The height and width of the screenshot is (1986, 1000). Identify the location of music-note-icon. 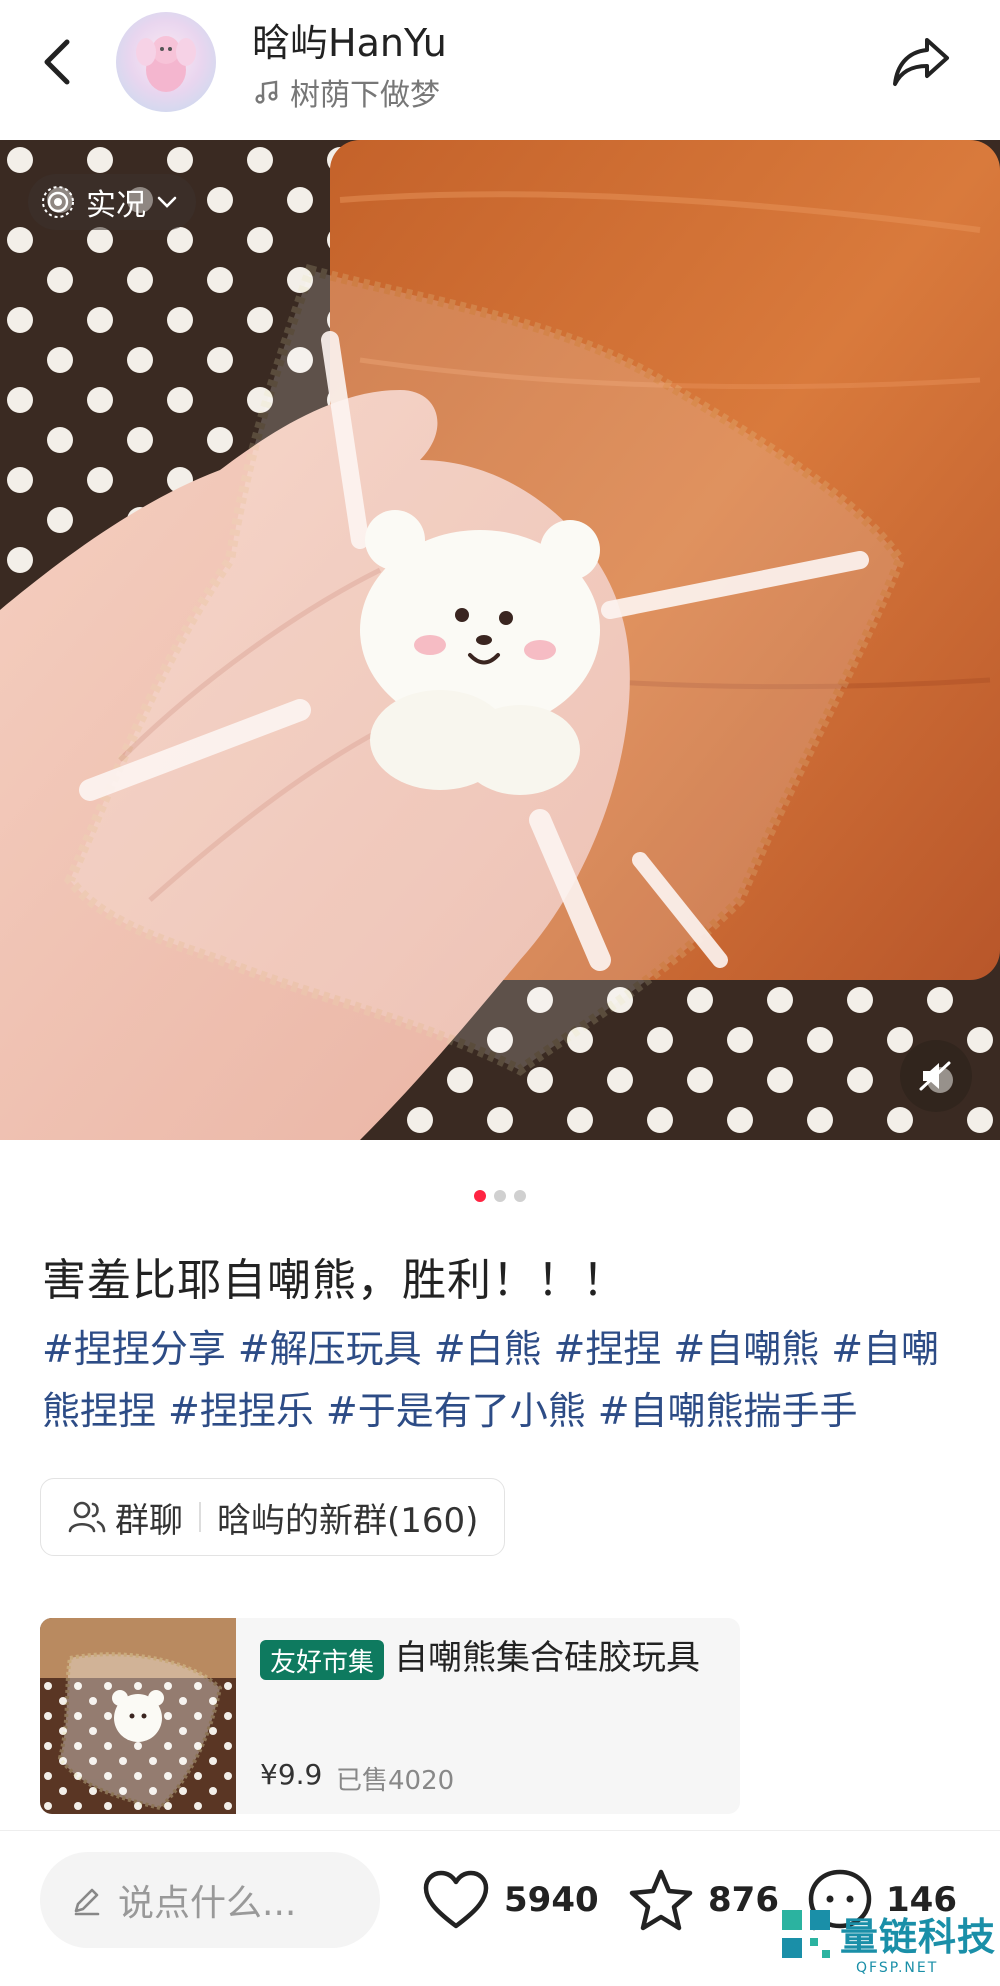
(266, 92).